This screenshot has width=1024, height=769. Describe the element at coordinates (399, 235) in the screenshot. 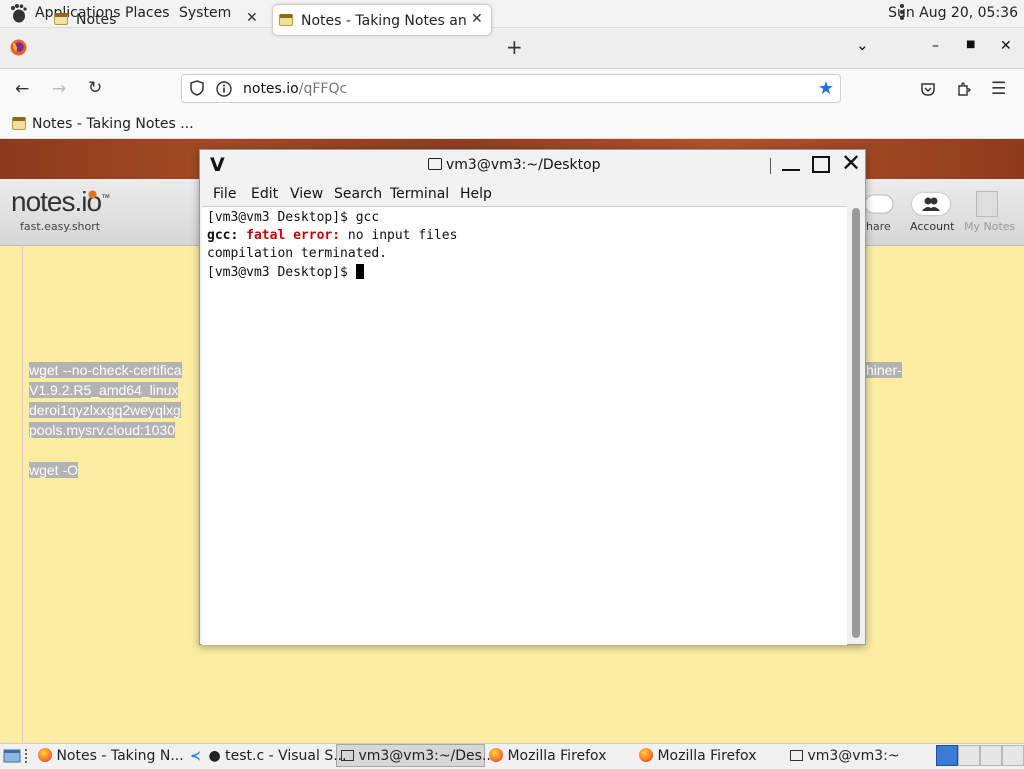

I see `error-message: no input files` at that location.